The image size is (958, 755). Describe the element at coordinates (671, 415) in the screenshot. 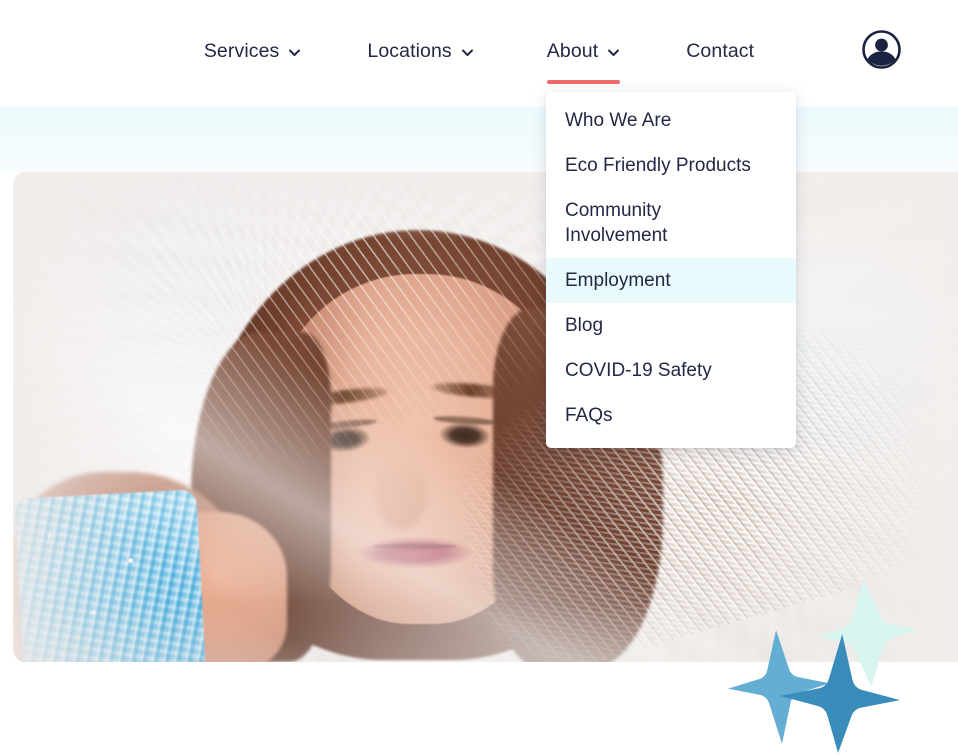

I see `dropdown-item-faqs: FAQs` at that location.